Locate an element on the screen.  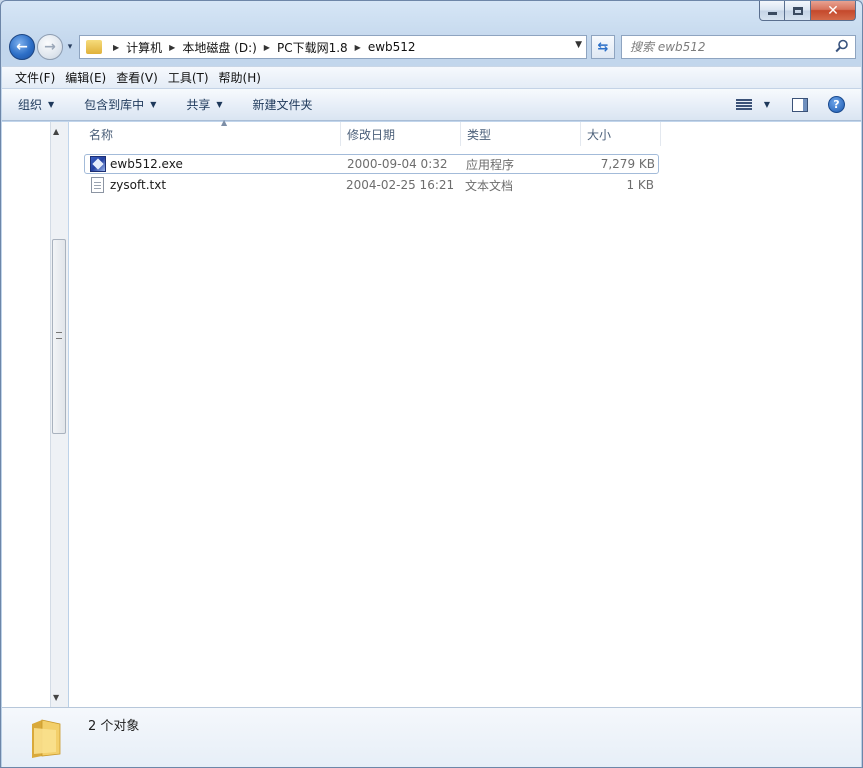
close-button: ✕ is located at coordinates (833, 11).